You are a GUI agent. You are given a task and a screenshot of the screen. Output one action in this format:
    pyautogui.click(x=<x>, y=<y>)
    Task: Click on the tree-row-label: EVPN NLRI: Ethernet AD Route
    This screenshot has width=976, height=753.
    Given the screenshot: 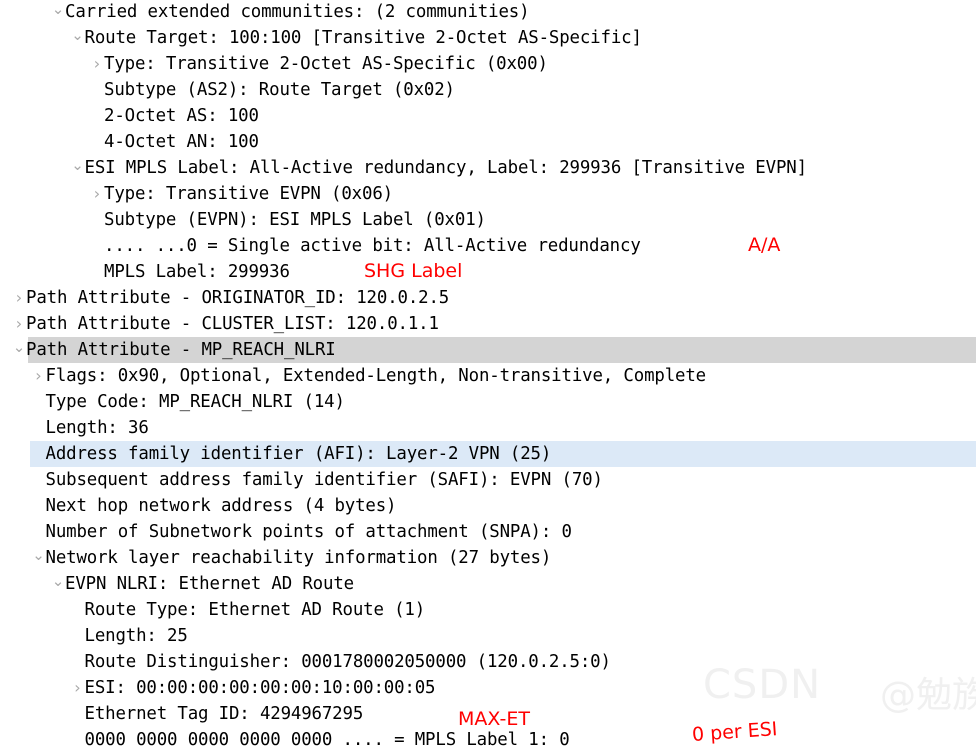 What is the action you would take?
    pyautogui.click(x=209, y=584)
    